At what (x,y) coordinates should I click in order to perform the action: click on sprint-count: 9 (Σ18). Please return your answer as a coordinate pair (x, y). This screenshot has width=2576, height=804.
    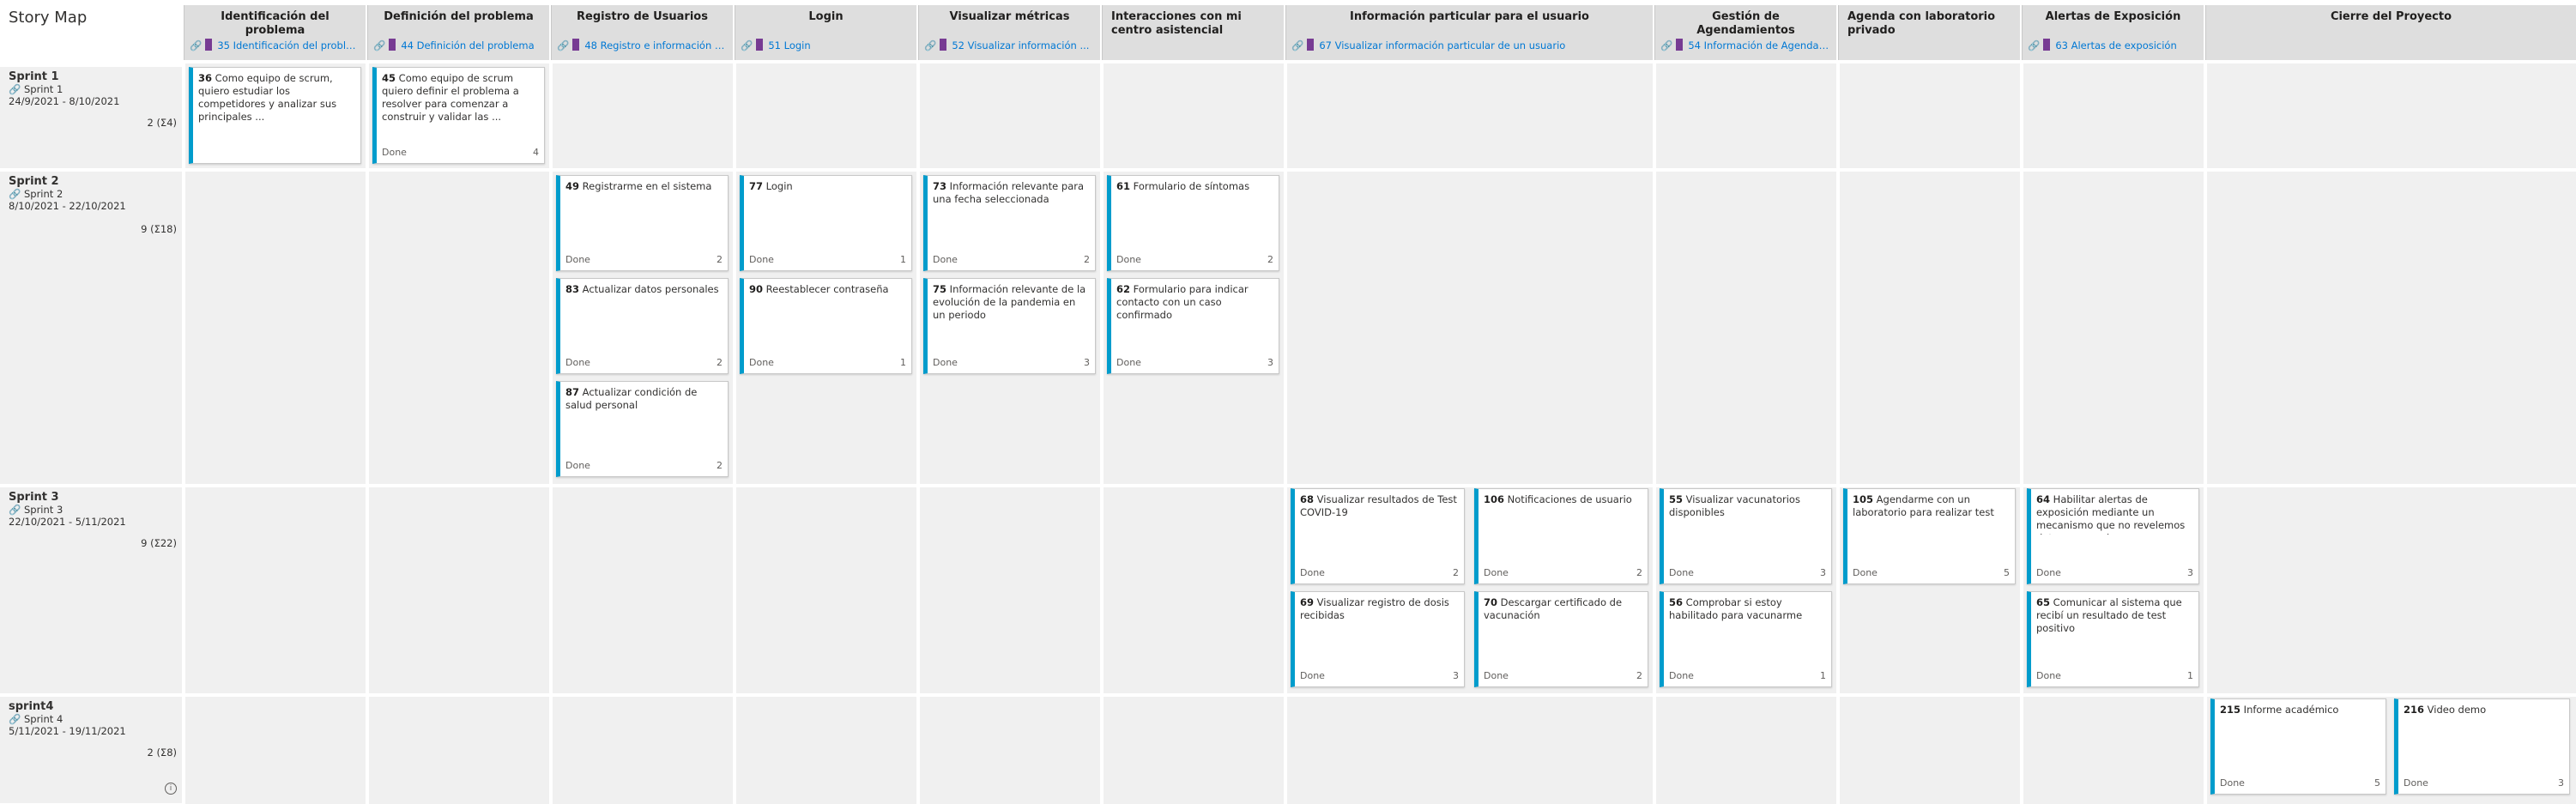
    Looking at the image, I should click on (159, 229).